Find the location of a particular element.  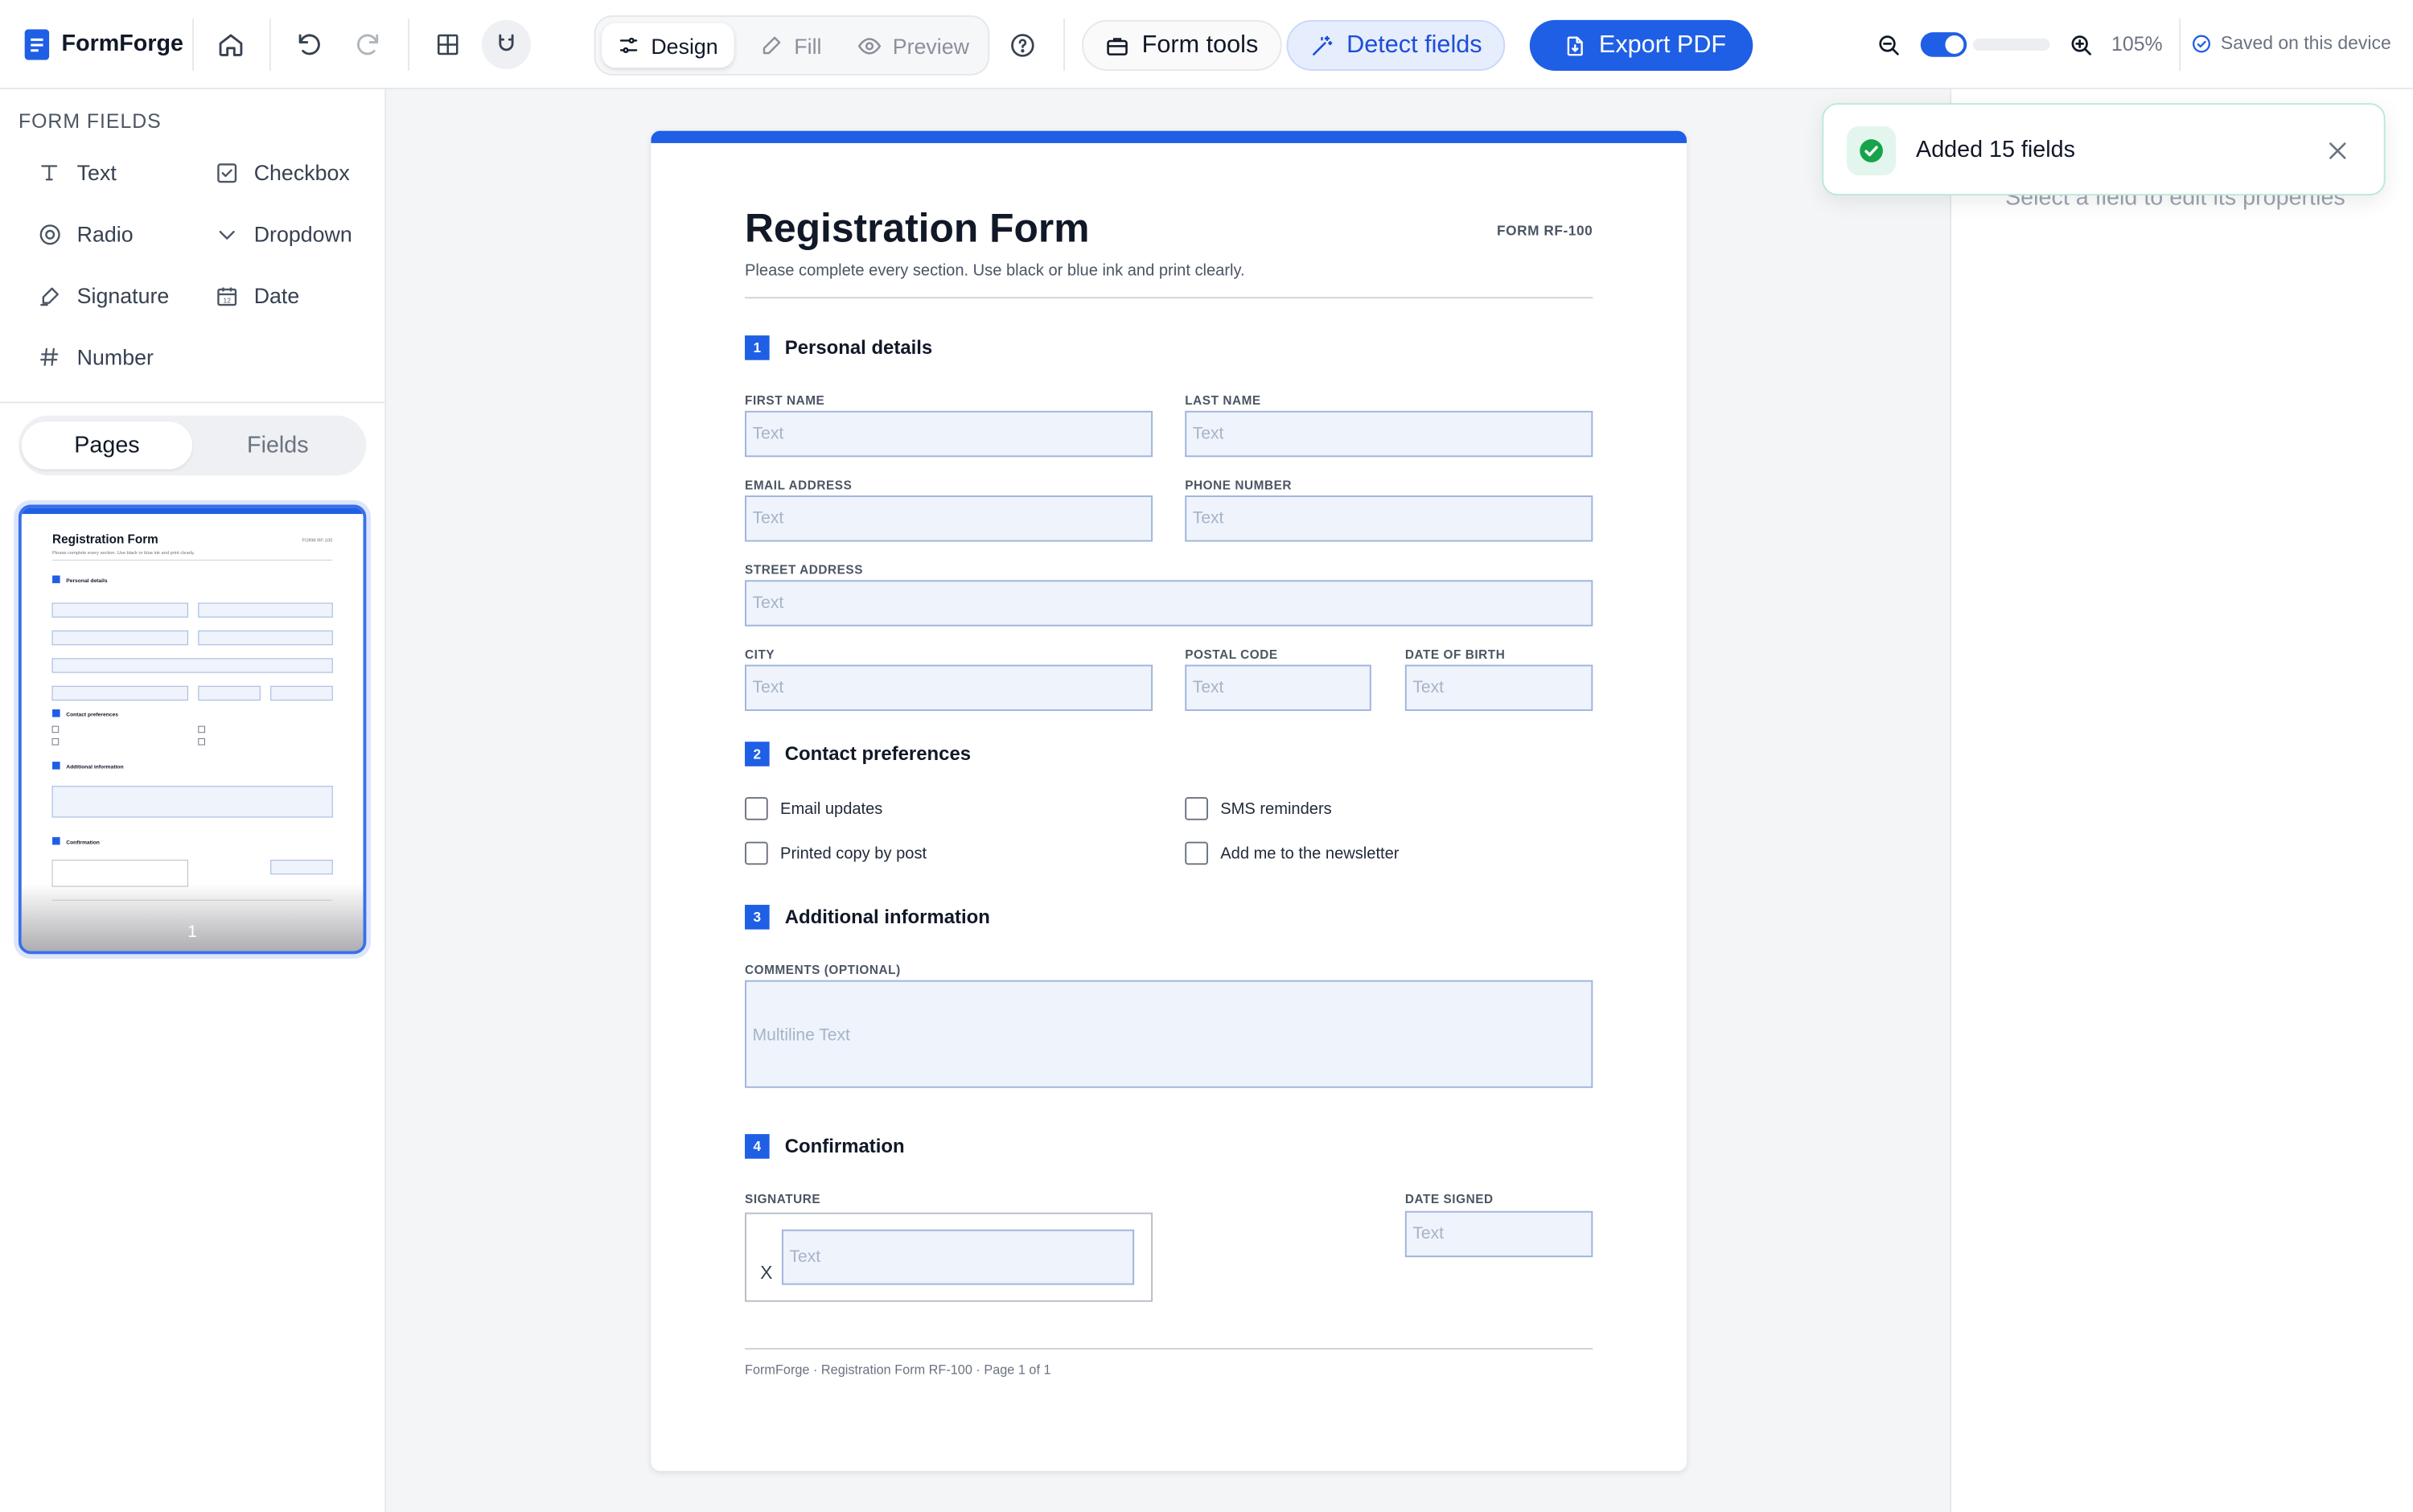

field-type-date: 12 Date is located at coordinates (256, 296).